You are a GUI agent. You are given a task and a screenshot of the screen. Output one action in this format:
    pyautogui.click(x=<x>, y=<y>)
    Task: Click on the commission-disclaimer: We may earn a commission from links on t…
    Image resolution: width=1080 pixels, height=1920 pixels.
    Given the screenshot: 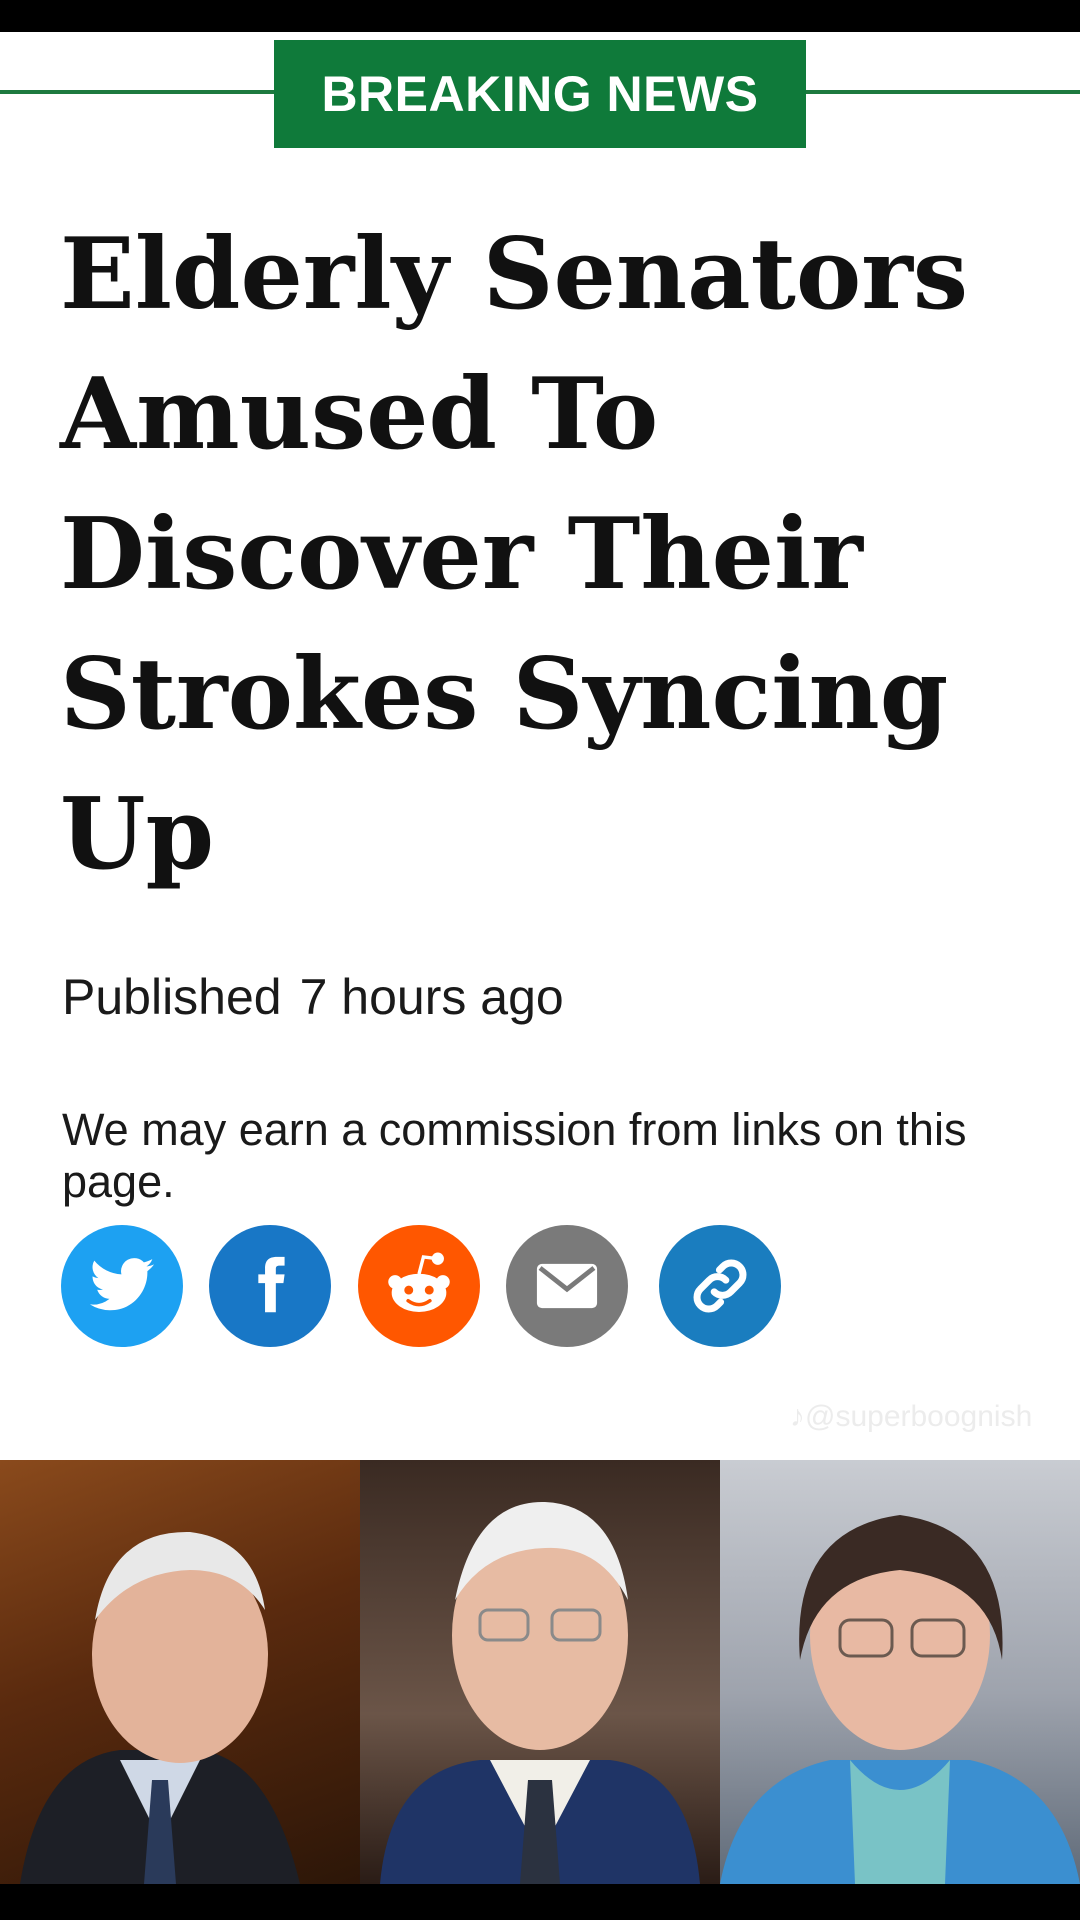 What is the action you would take?
    pyautogui.click(x=514, y=1155)
    